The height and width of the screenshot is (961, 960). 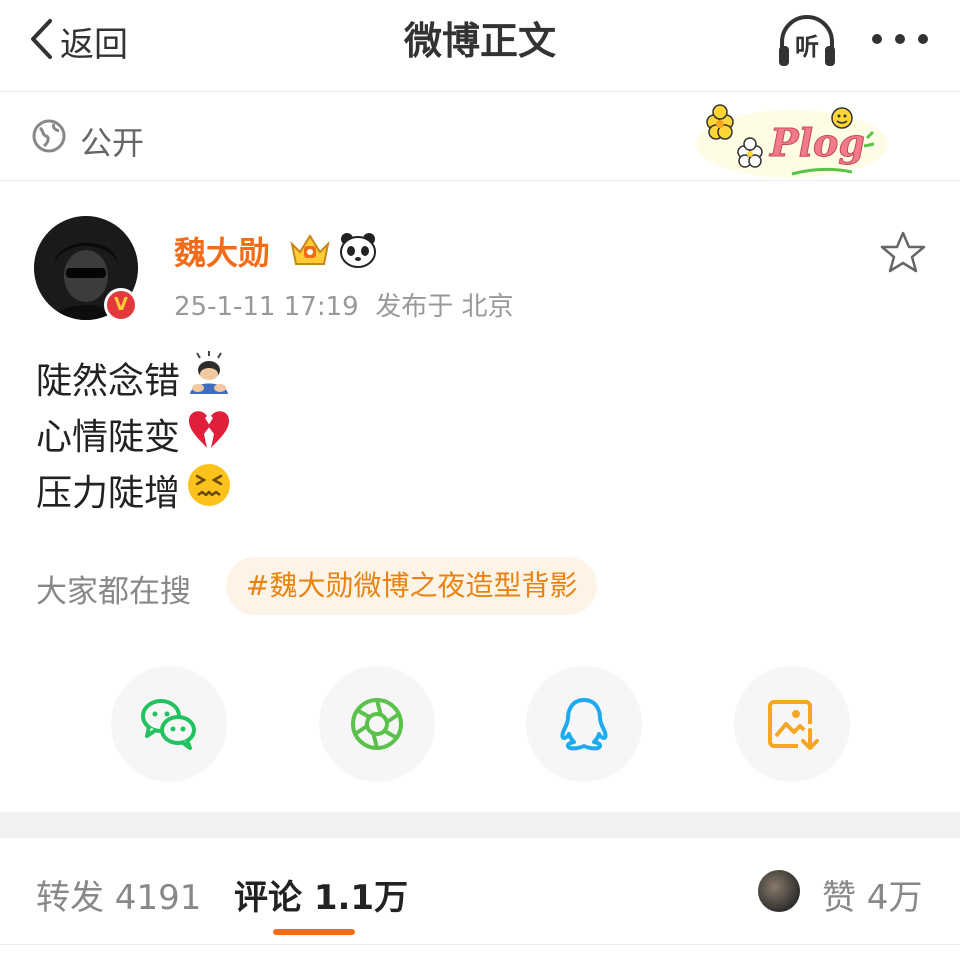 I want to click on plog-sticker: Plog, so click(x=792, y=141).